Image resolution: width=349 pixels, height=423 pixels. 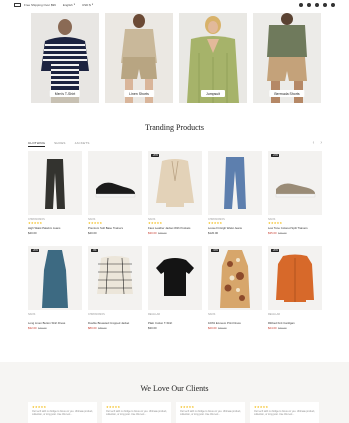 I want to click on product-name: Premium Soft Base Trainers, so click(x=115, y=228).